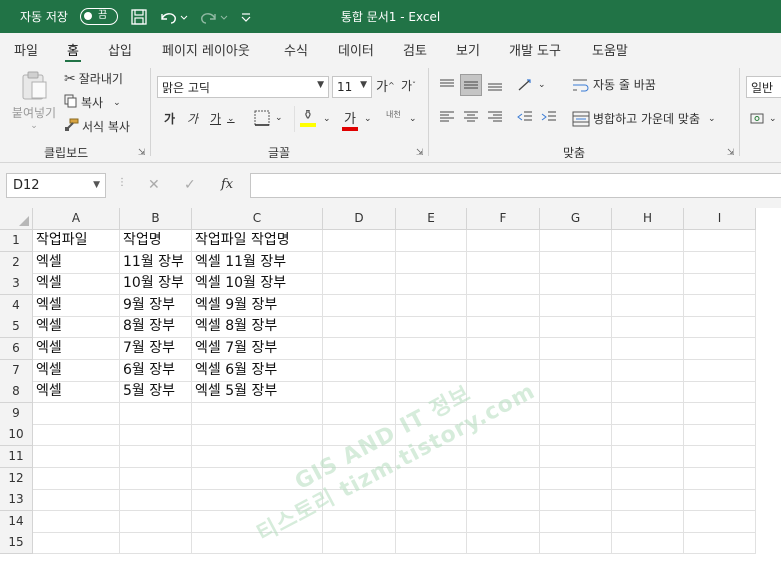 Image resolution: width=781 pixels, height=567 pixels. Describe the element at coordinates (415, 49) in the screenshot. I see `tab-review: 검토` at that location.